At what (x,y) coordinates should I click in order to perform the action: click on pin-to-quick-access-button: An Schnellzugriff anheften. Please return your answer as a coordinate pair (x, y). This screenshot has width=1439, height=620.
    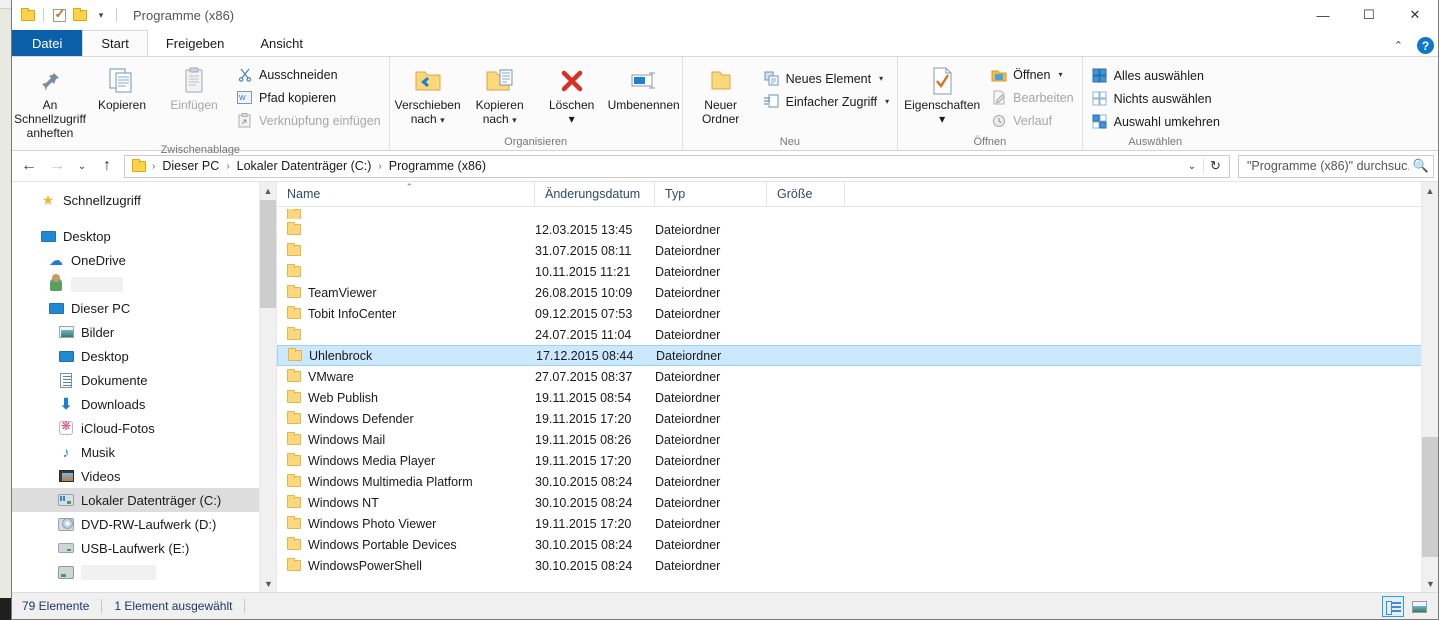
    Looking at the image, I should click on (50, 102).